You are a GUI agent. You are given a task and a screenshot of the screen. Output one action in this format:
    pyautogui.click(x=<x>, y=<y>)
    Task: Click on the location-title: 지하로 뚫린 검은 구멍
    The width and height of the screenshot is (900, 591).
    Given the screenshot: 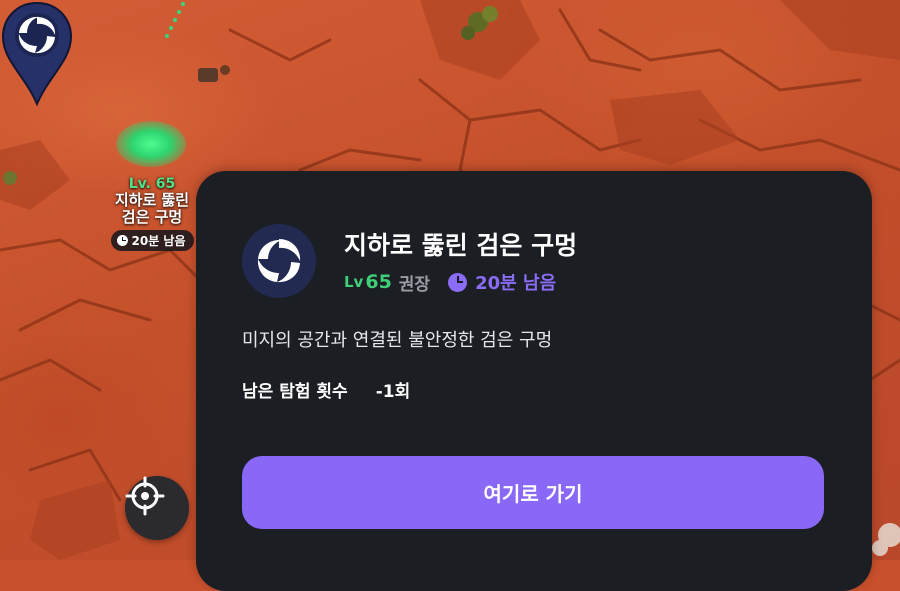 What is the action you would take?
    pyautogui.click(x=461, y=245)
    